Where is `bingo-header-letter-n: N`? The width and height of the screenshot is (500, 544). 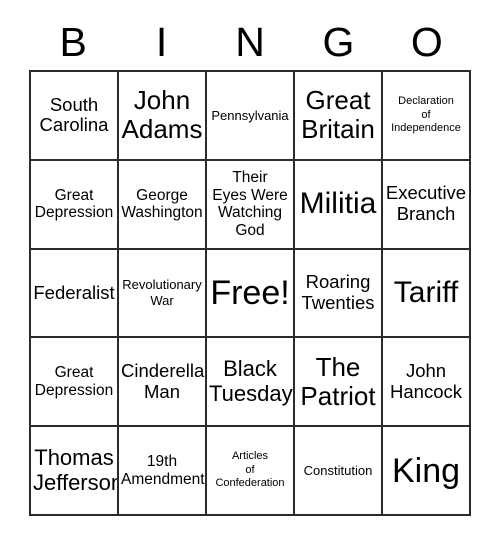
bingo-header-letter-n: N is located at coordinates (250, 41).